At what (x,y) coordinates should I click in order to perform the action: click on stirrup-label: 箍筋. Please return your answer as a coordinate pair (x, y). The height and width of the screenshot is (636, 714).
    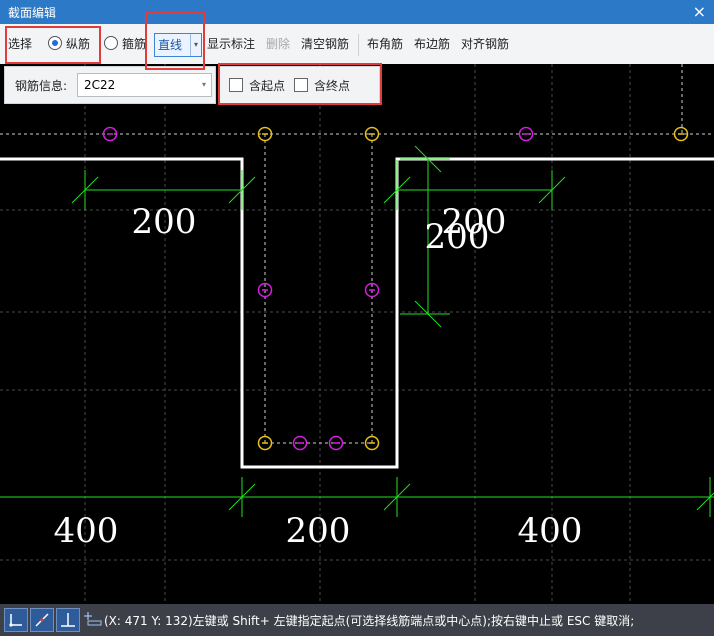
    Looking at the image, I should click on (134, 44).